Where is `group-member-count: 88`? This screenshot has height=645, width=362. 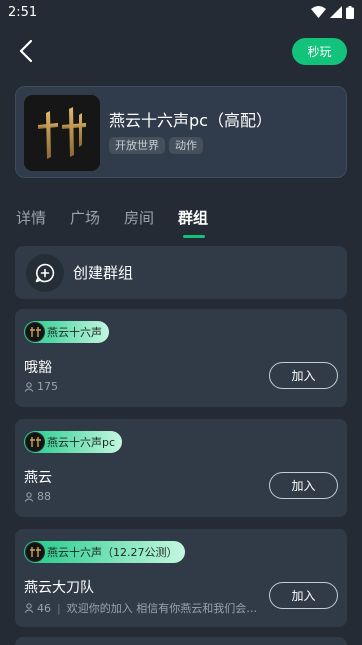 group-member-count: 88 is located at coordinates (44, 496).